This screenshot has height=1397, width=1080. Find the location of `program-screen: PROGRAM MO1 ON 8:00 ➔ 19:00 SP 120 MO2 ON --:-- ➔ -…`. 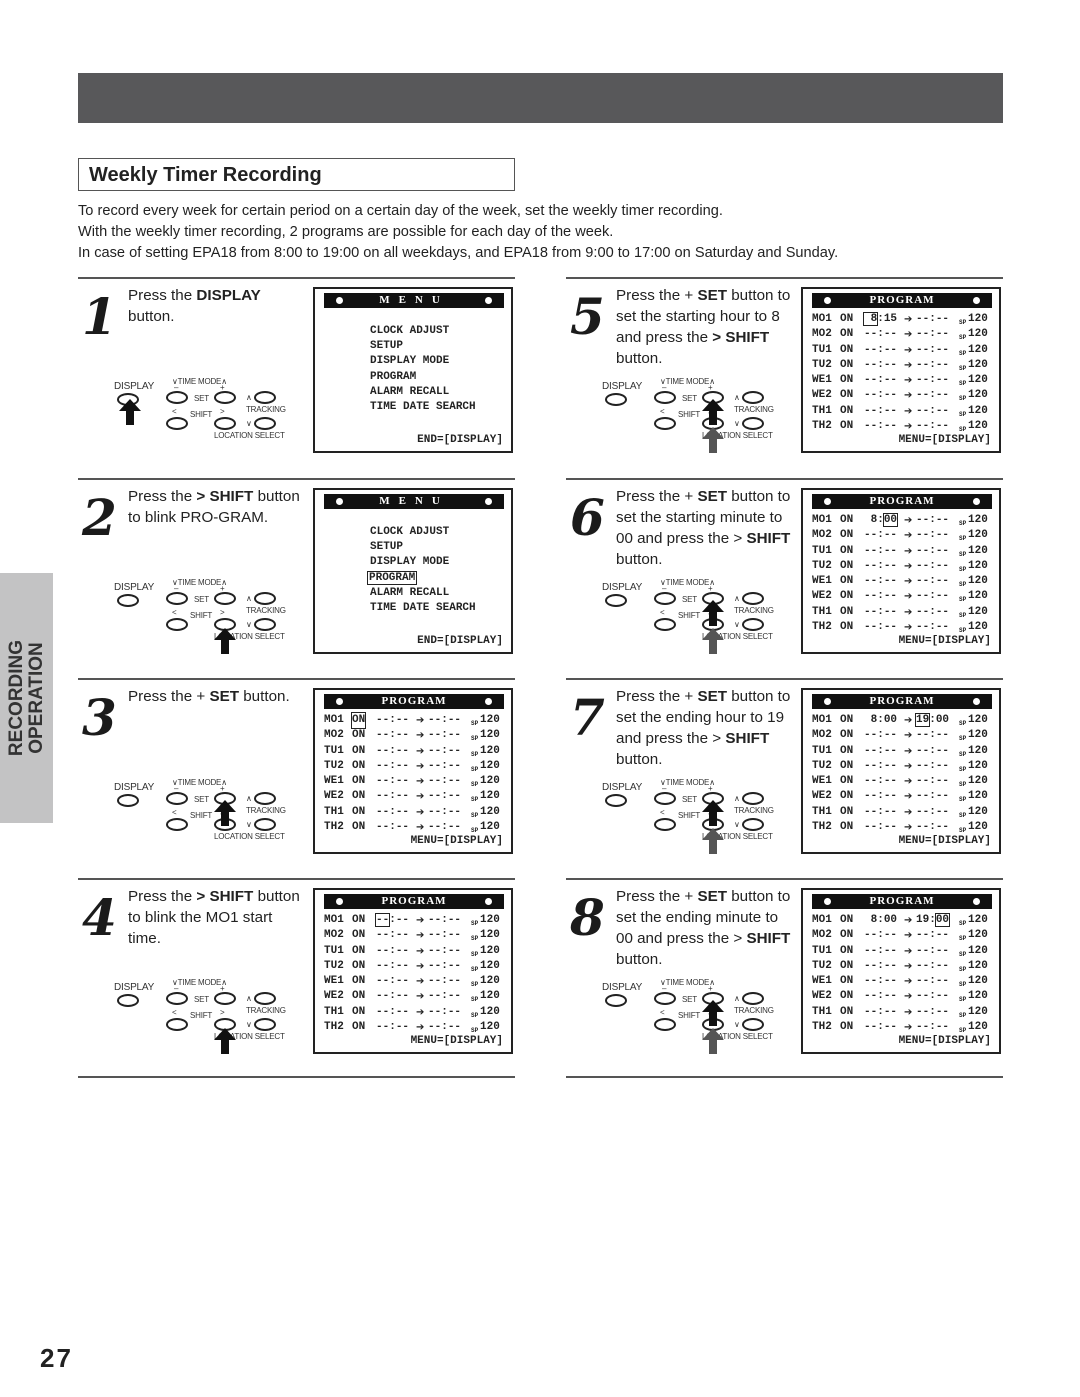

program-screen: PROGRAM MO1 ON 8:00 ➔ 19:00 SP 120 MO2 ON --:-- ➔ -… is located at coordinates (901, 771).